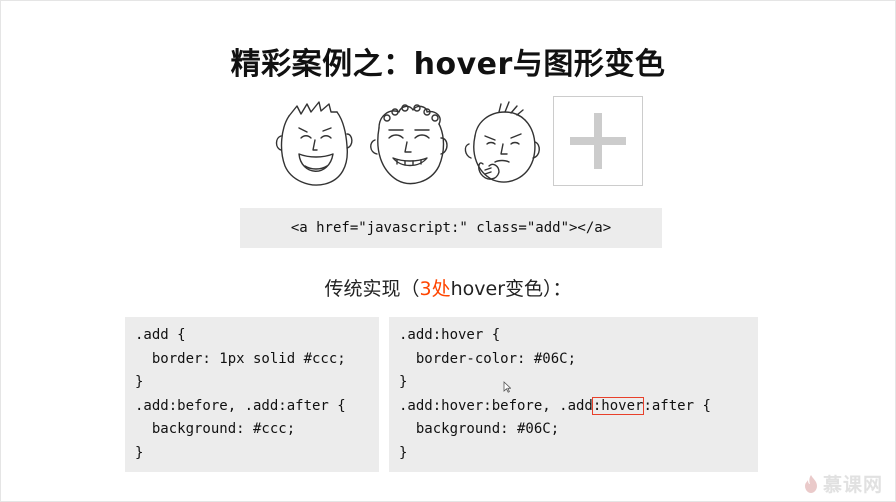  Describe the element at coordinates (240, 405) in the screenshot. I see `code-line: .add:before, .add:after {` at that location.